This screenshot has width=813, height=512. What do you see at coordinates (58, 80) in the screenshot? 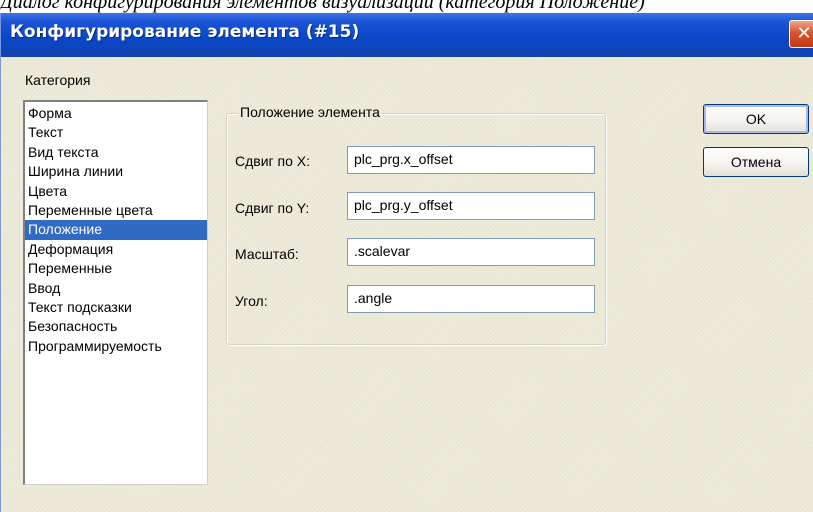
I see `category-label: Категория` at bounding box center [58, 80].